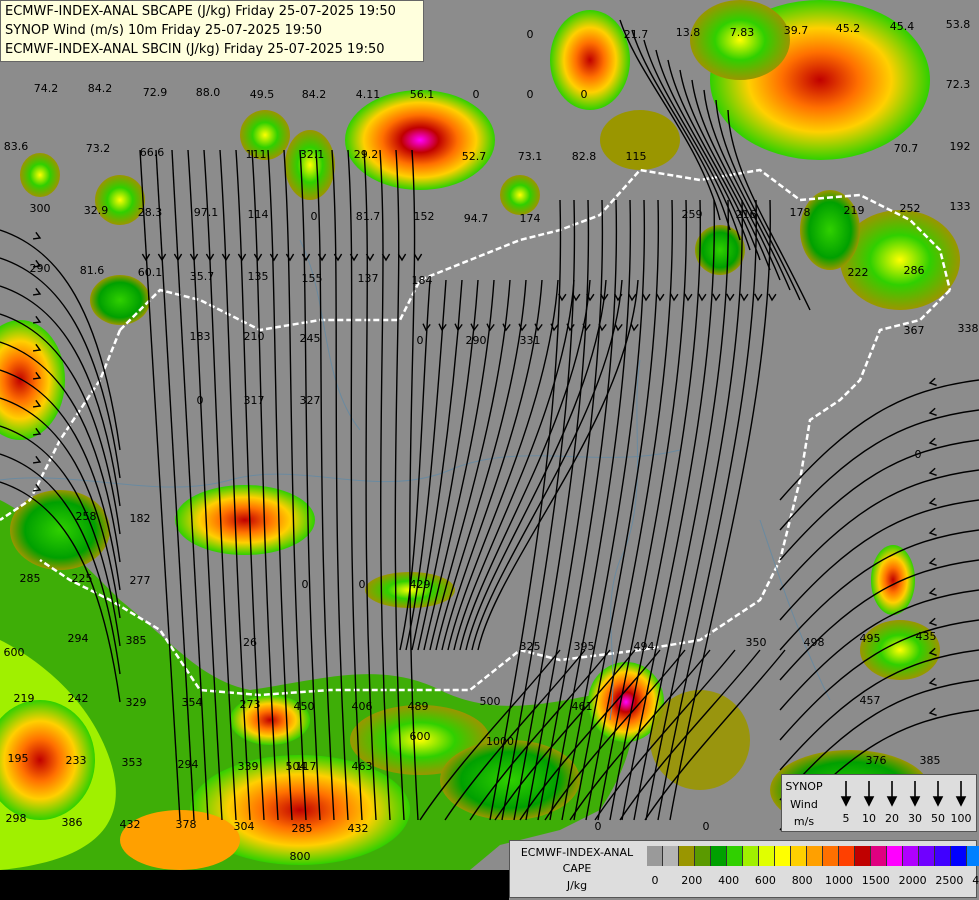 Image resolution: width=979 pixels, height=900 pixels. Describe the element at coordinates (879, 803) in the screenshot. I see `wind-legend: SYNOP Wind m/s 5 10 20 30 50 100` at that location.